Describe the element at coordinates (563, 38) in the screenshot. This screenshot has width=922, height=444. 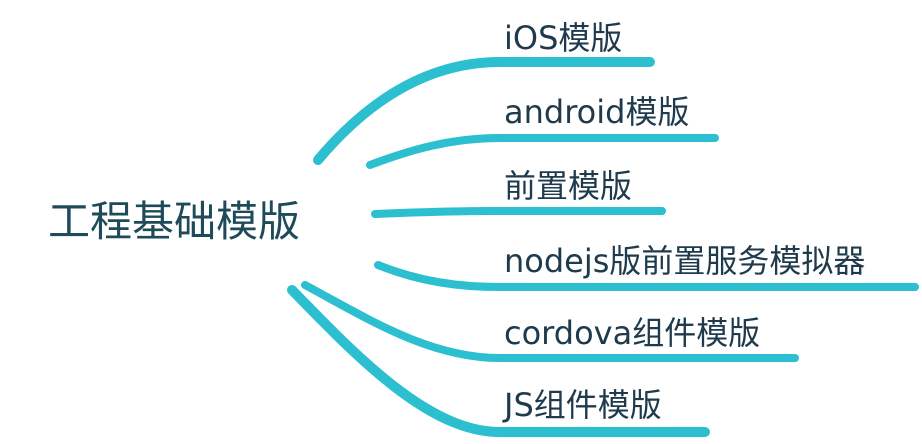
I see `branch-ios-template: iOS模版` at that location.